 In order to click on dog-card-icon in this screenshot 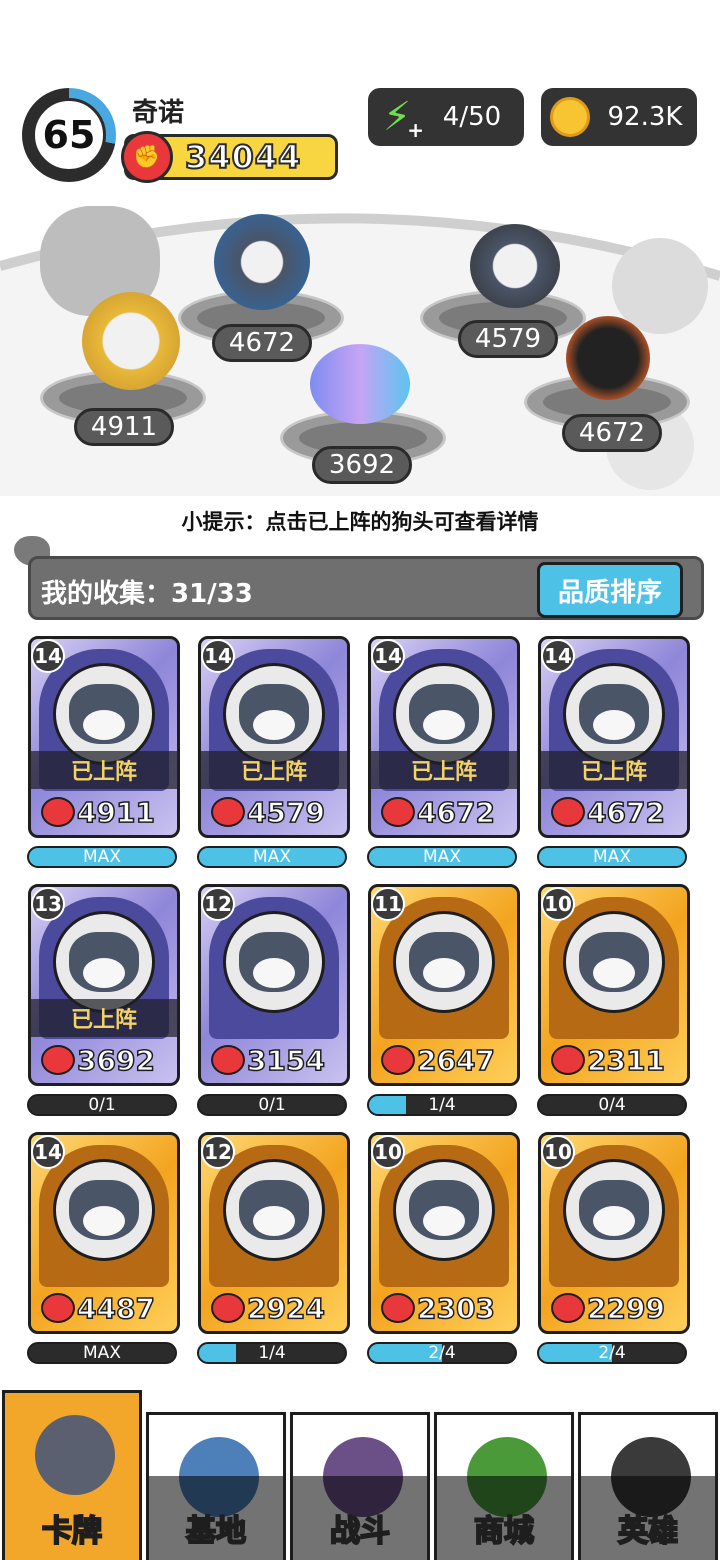, I will do `click(75, 1455)`.